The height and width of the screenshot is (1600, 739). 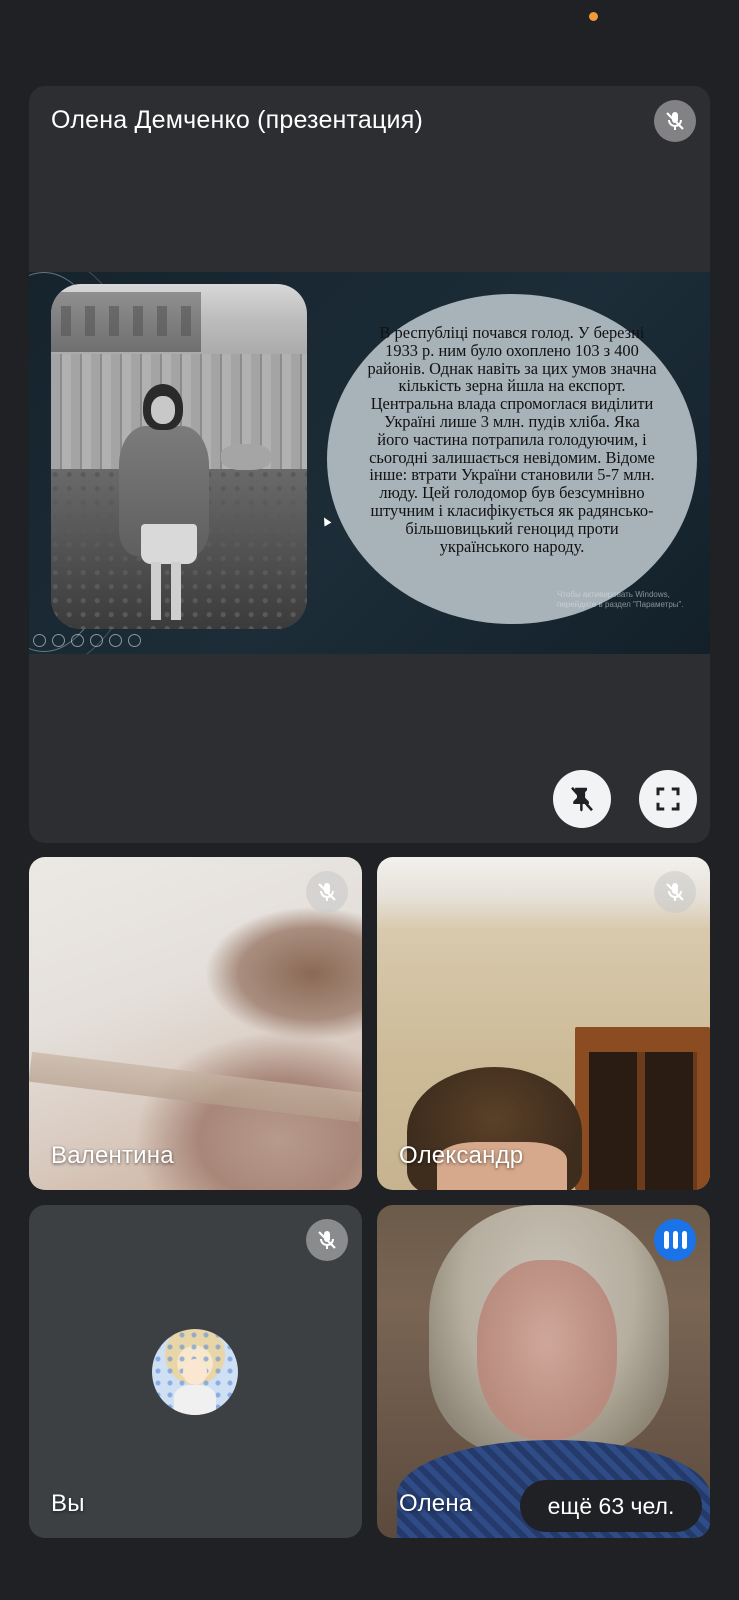 What do you see at coordinates (39, 640) in the screenshot?
I see `prev-slide-icon` at bounding box center [39, 640].